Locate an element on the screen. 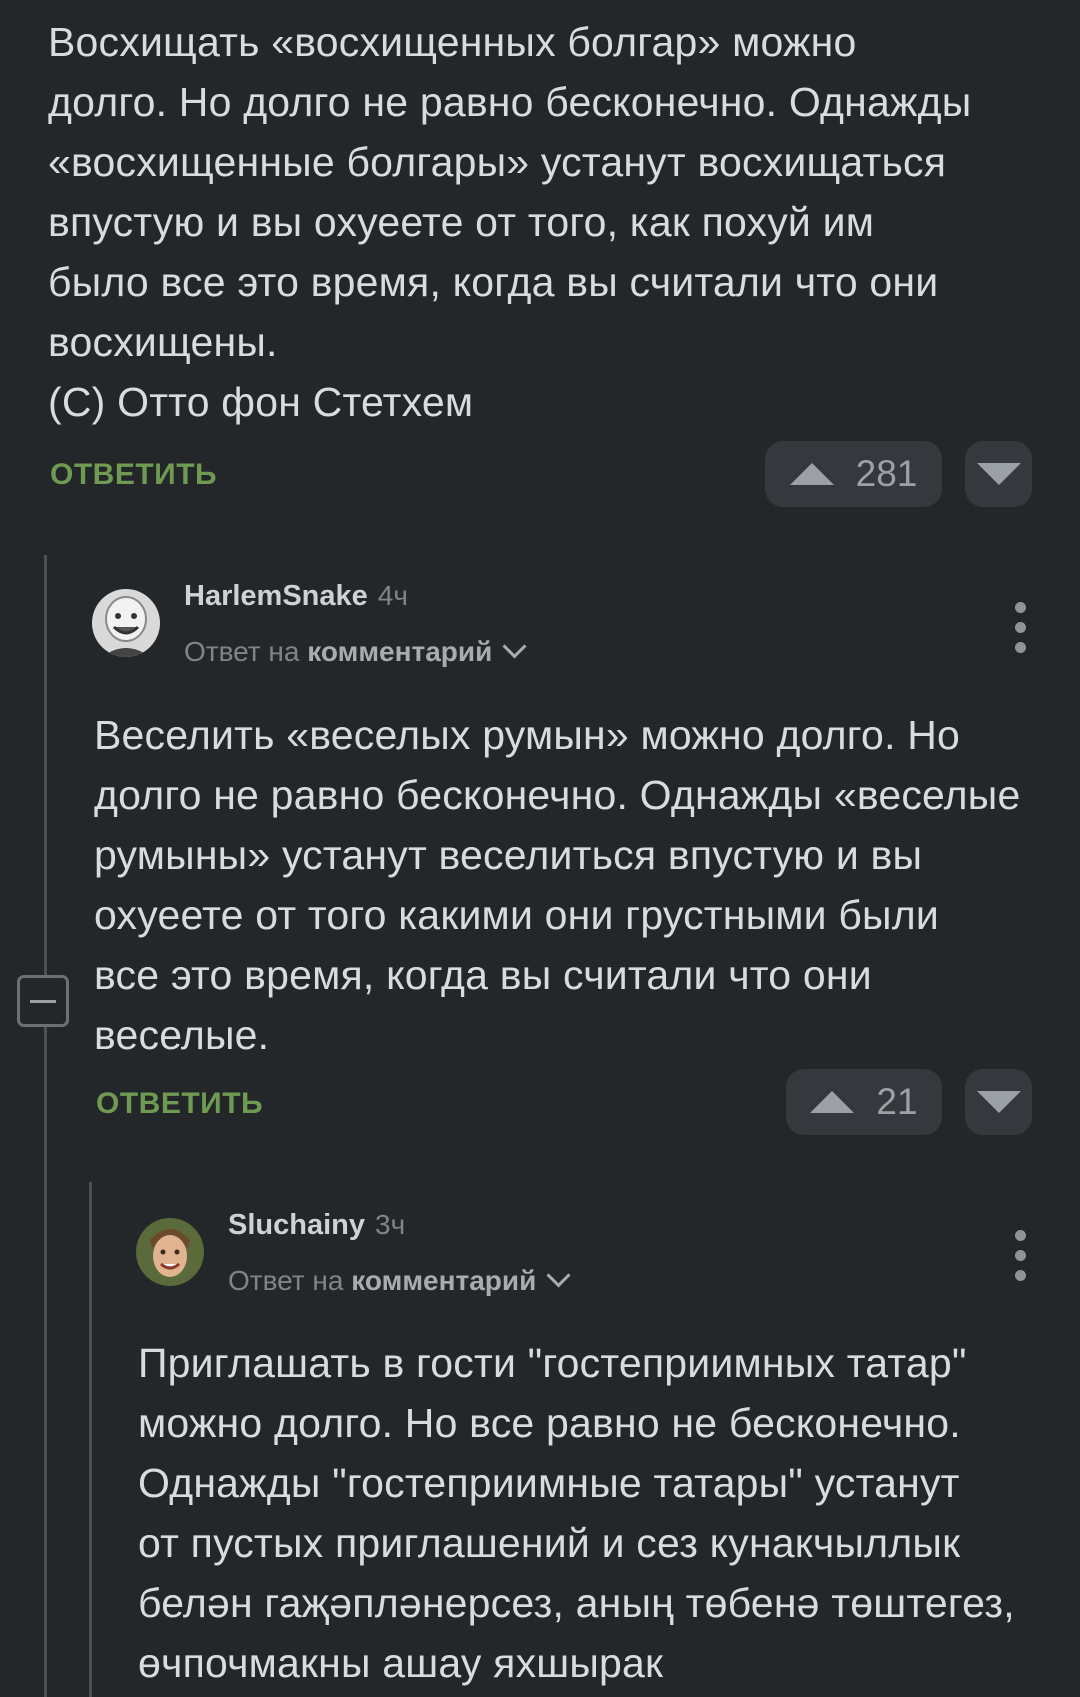 The image size is (1080, 1697). comment-line: румыны» устанут веселиться впустую и вы is located at coordinates (508, 855).